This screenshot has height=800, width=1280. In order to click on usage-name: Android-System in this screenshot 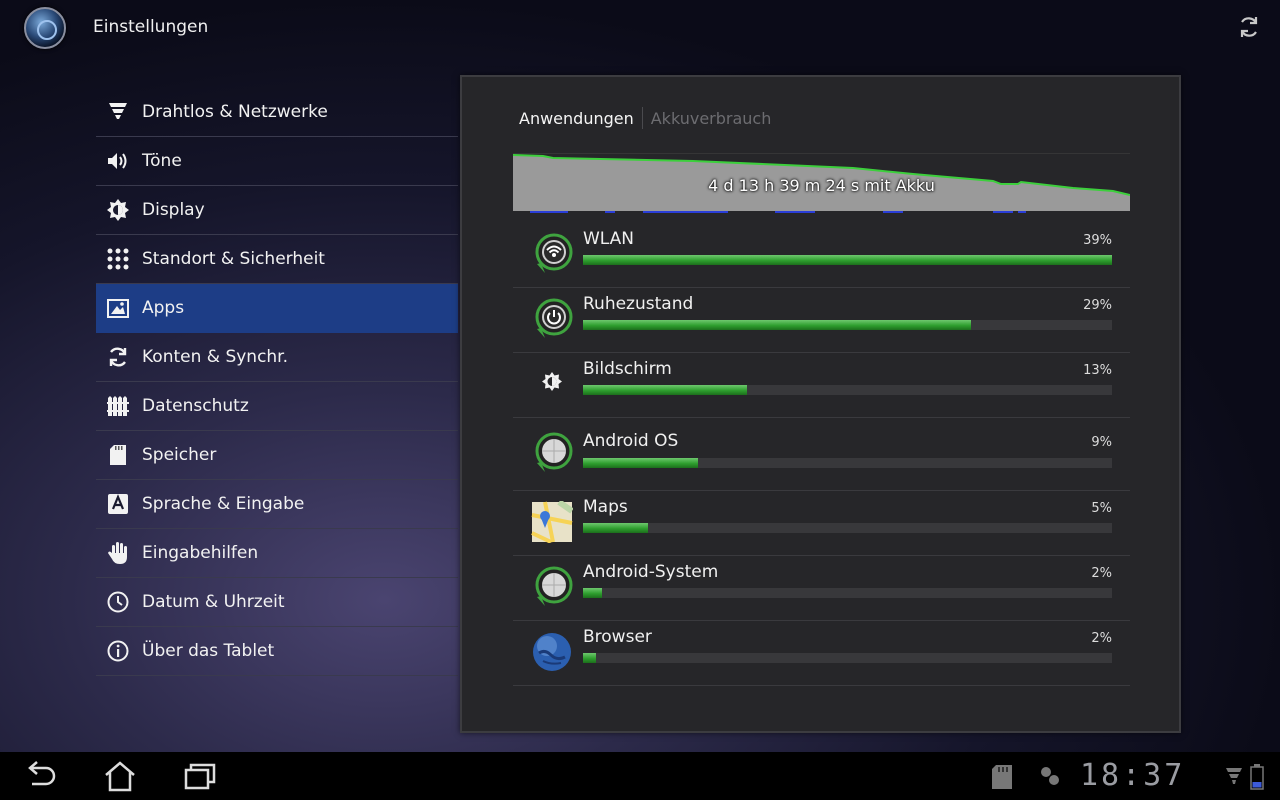, I will do `click(651, 572)`.